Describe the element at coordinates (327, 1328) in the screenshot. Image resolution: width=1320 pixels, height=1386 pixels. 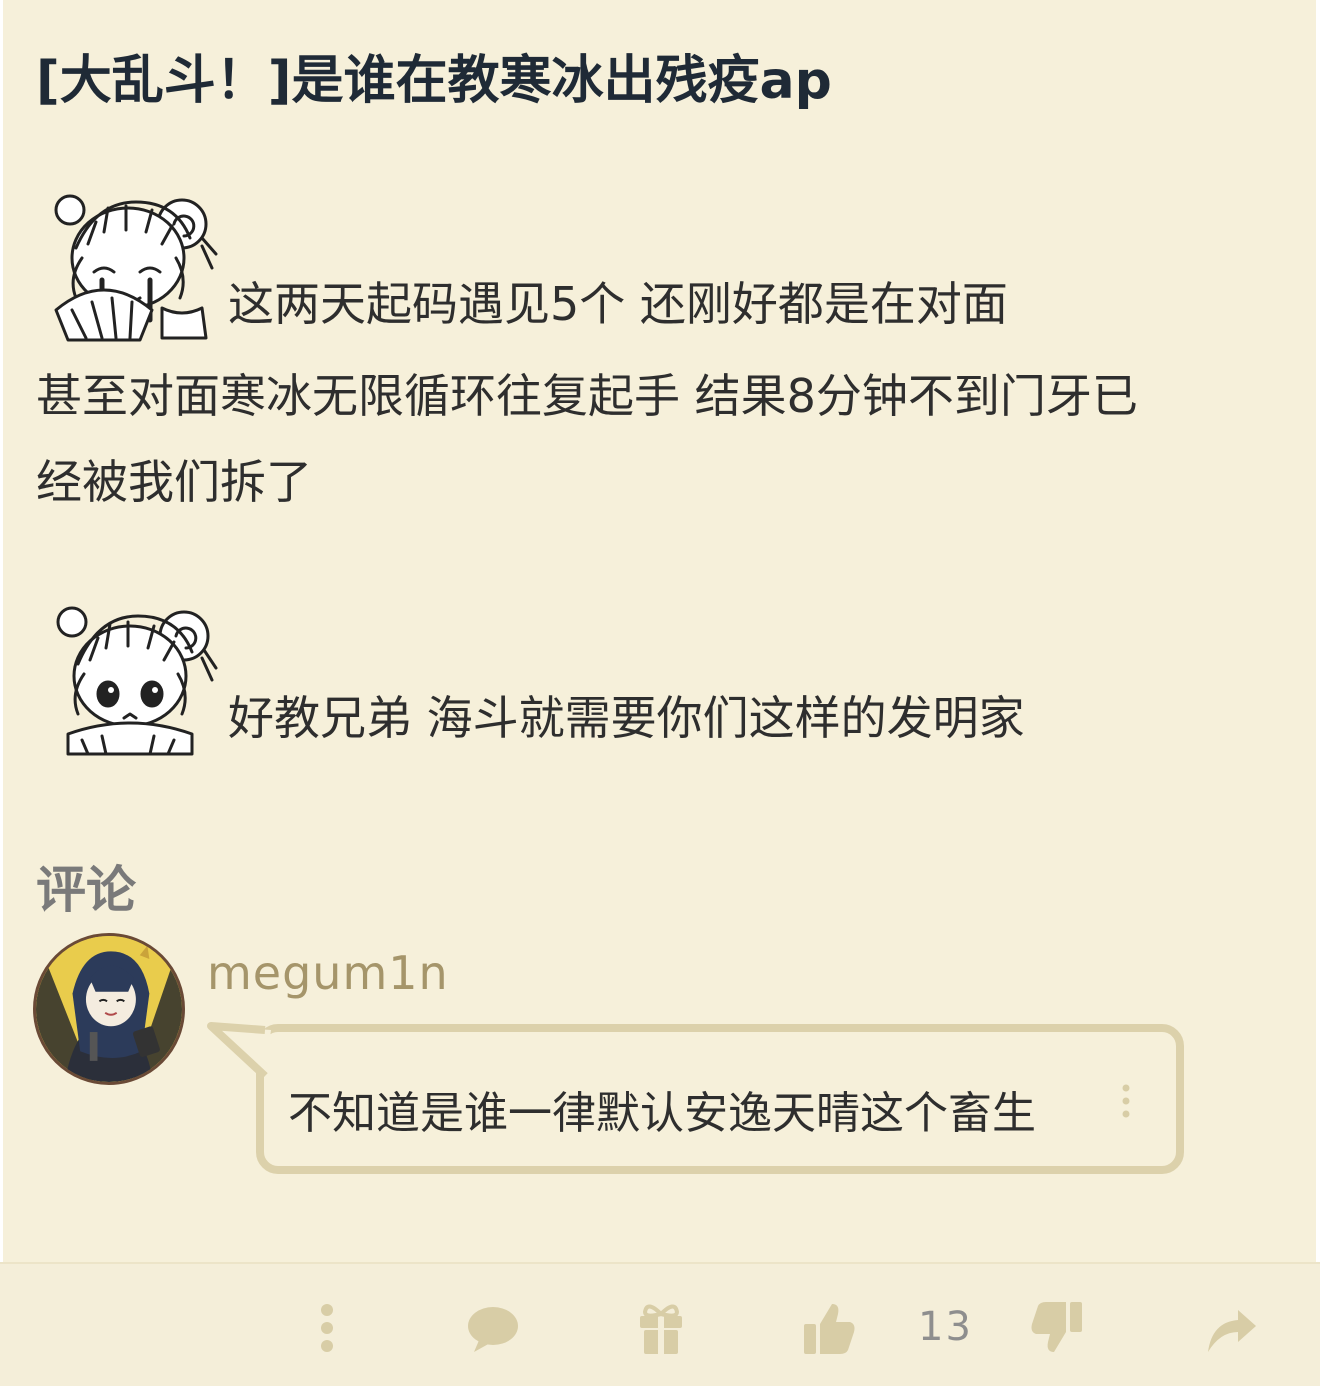
I see `more-vertical-icon` at that location.